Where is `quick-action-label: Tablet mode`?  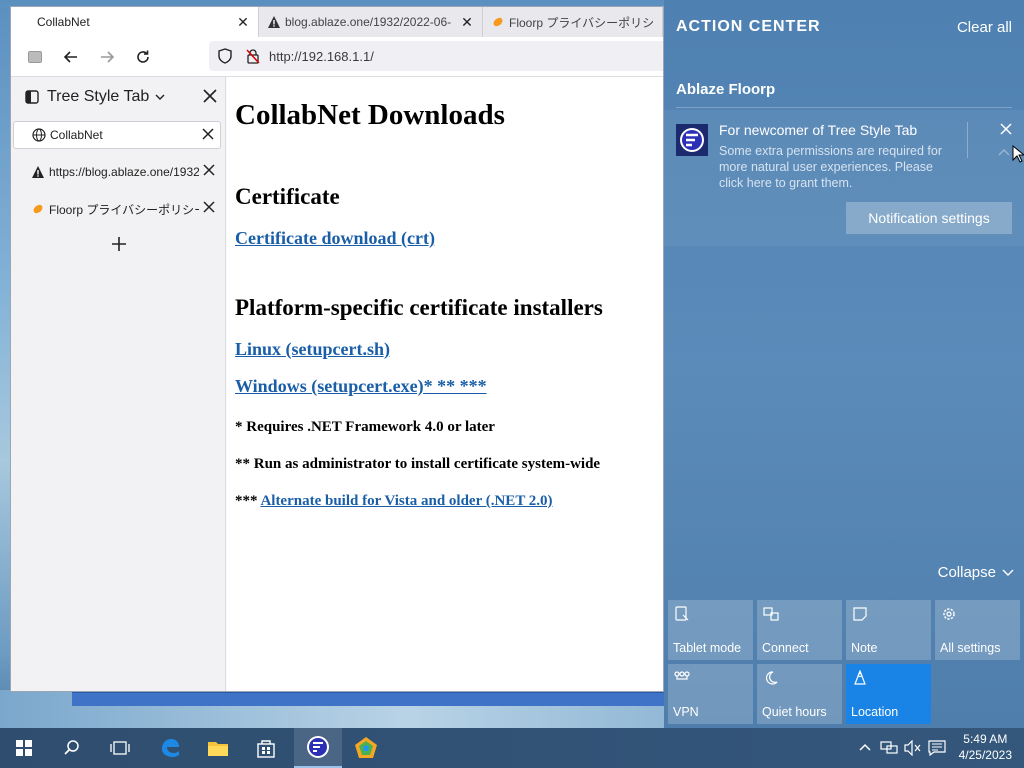 quick-action-label: Tablet mode is located at coordinates (707, 648).